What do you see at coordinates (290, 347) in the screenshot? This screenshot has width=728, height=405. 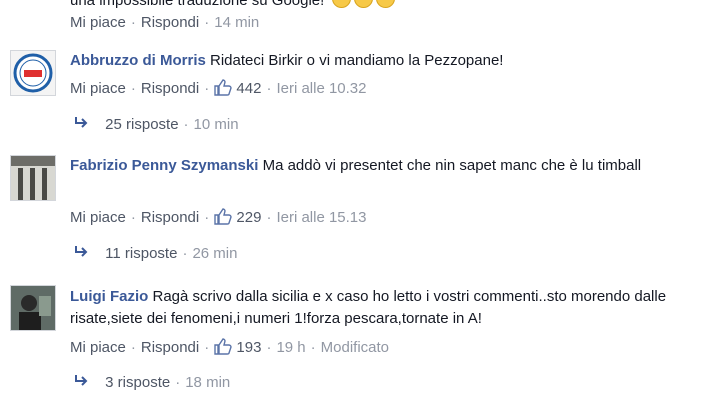 I see `timestamp: 19 h` at bounding box center [290, 347].